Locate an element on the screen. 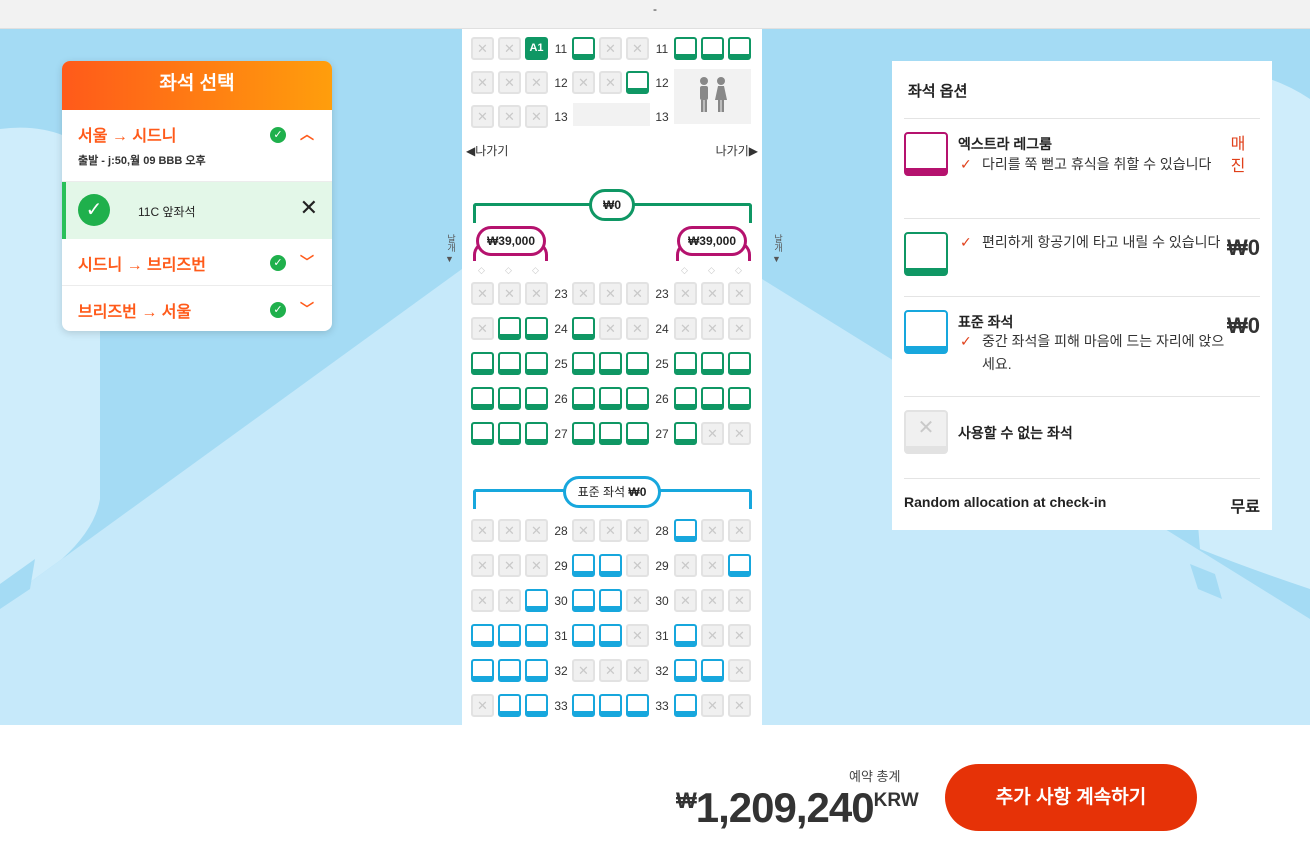 Image resolution: width=1310 pixels, height=854 pixels. option-desc-text: 다리를 쭉 뻗고 휴식을 취할 수 있습니다 is located at coordinates (1097, 164).